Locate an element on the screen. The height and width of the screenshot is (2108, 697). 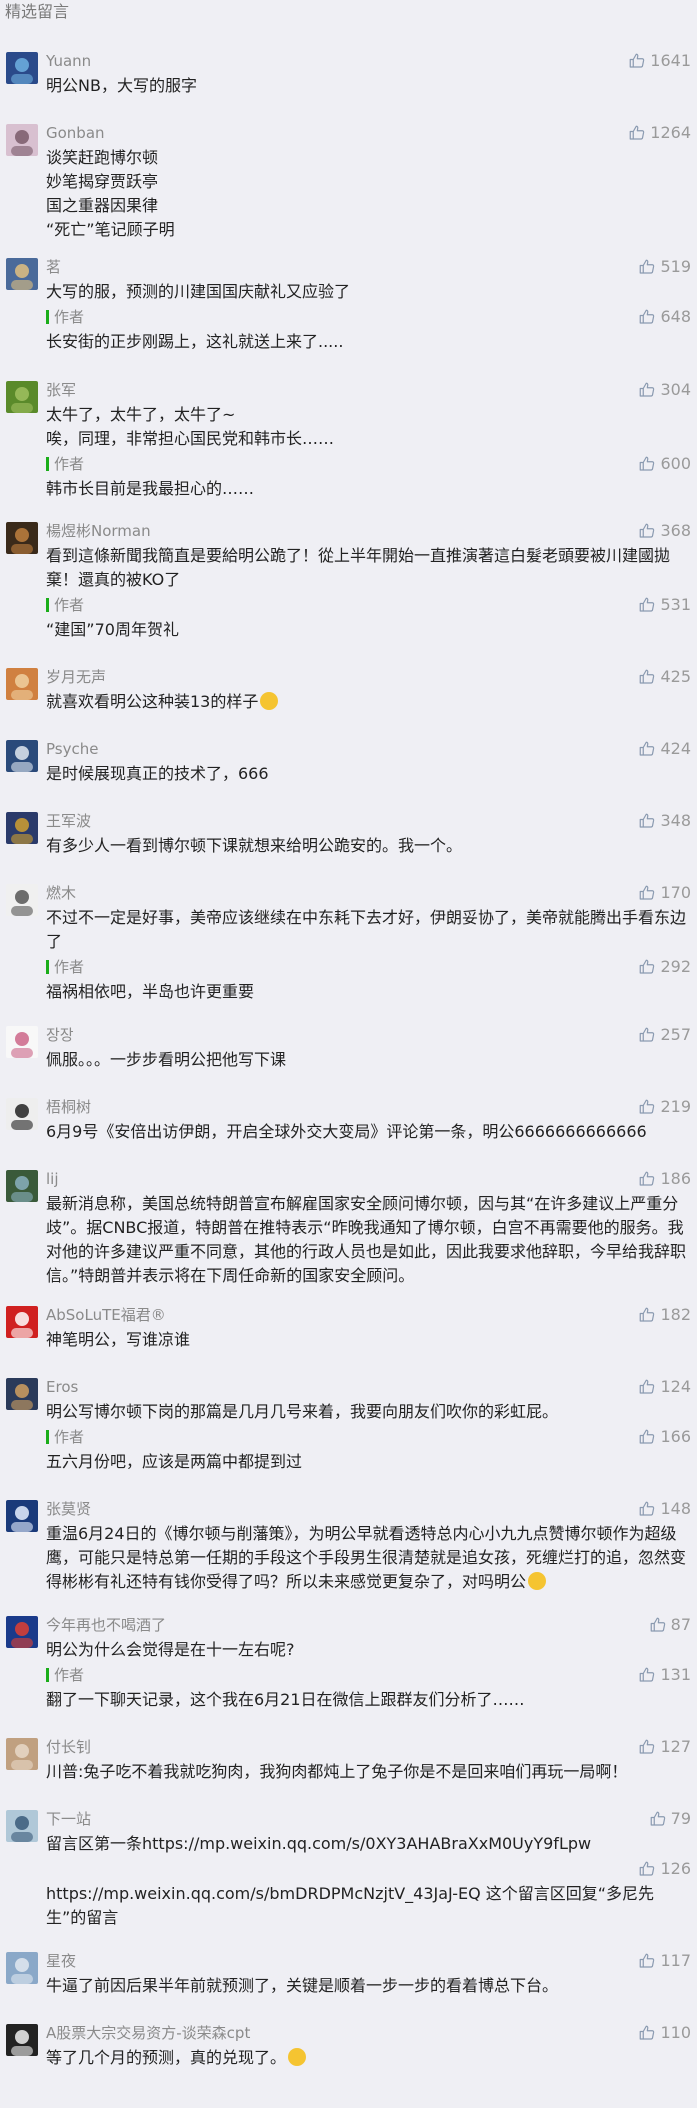
comment-text: 明公NB，大写的服字 is located at coordinates (121, 85).